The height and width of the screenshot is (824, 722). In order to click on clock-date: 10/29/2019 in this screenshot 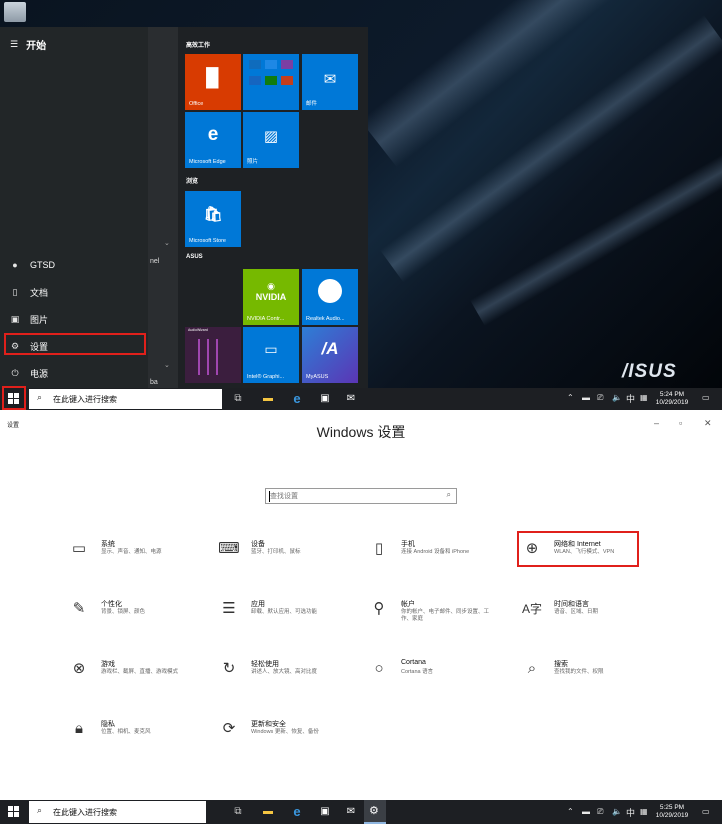, I will do `click(672, 815)`.